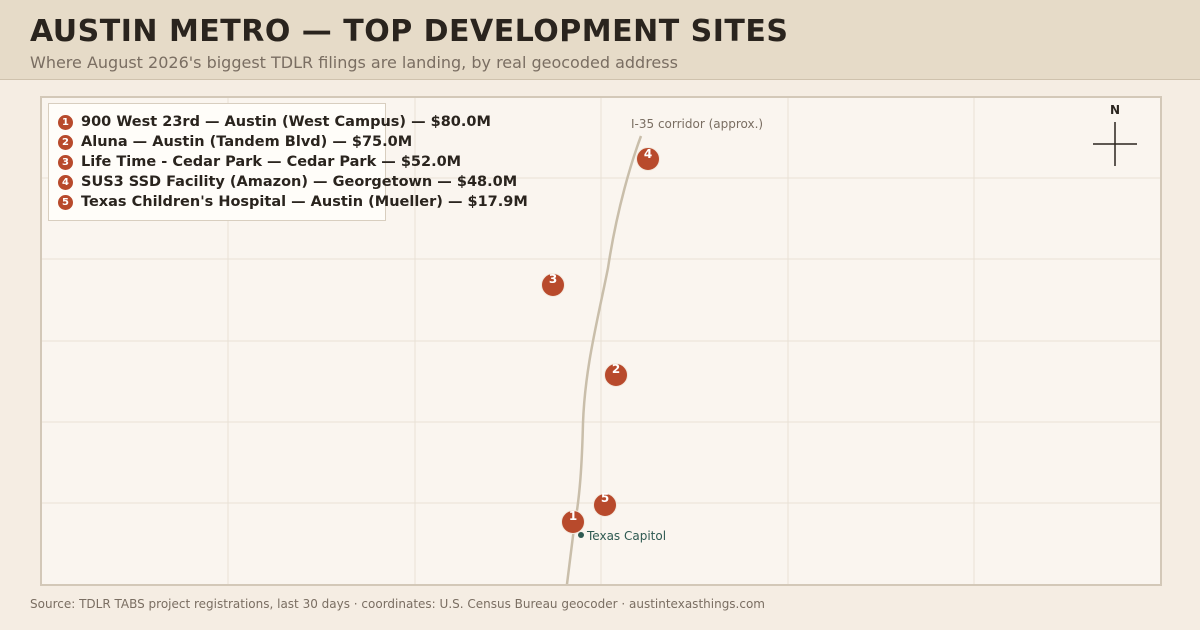 The width and height of the screenshot is (1200, 630). What do you see at coordinates (409, 31) in the screenshot?
I see `page-title: AUSTIN METRO — TOP DEVELOPMENT SITES` at bounding box center [409, 31].